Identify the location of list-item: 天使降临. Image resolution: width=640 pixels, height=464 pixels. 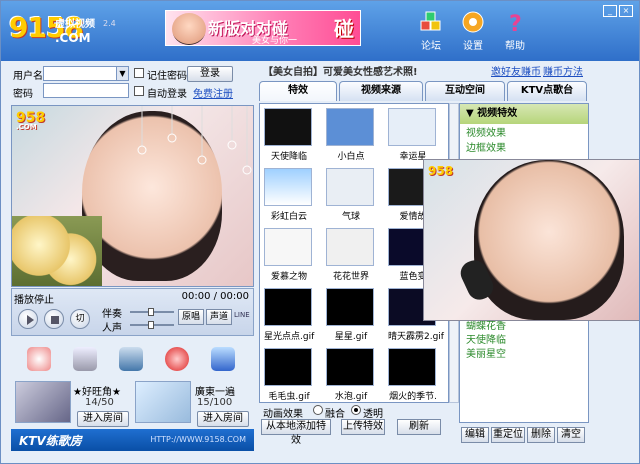
(524, 341).